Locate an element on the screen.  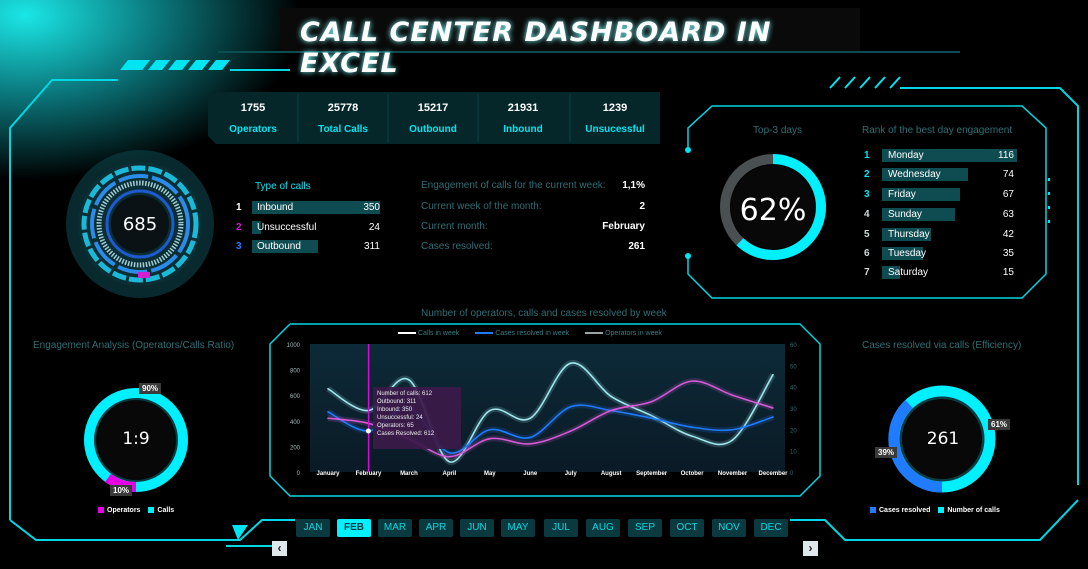
month-button-aug: AUG is located at coordinates (603, 528).